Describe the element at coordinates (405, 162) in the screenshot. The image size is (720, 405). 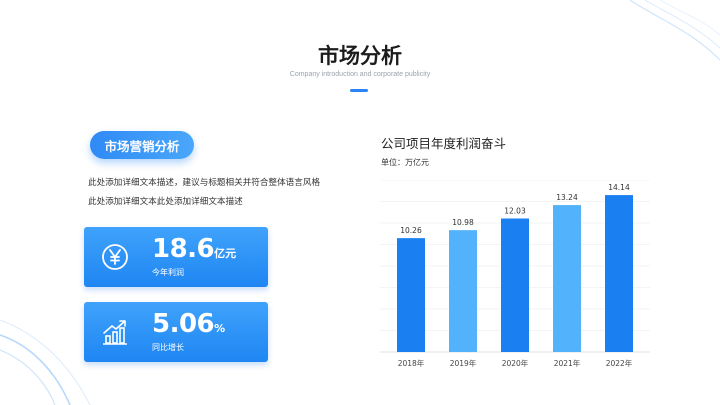
I see `chart-unit-label: 单位：万亿元` at that location.